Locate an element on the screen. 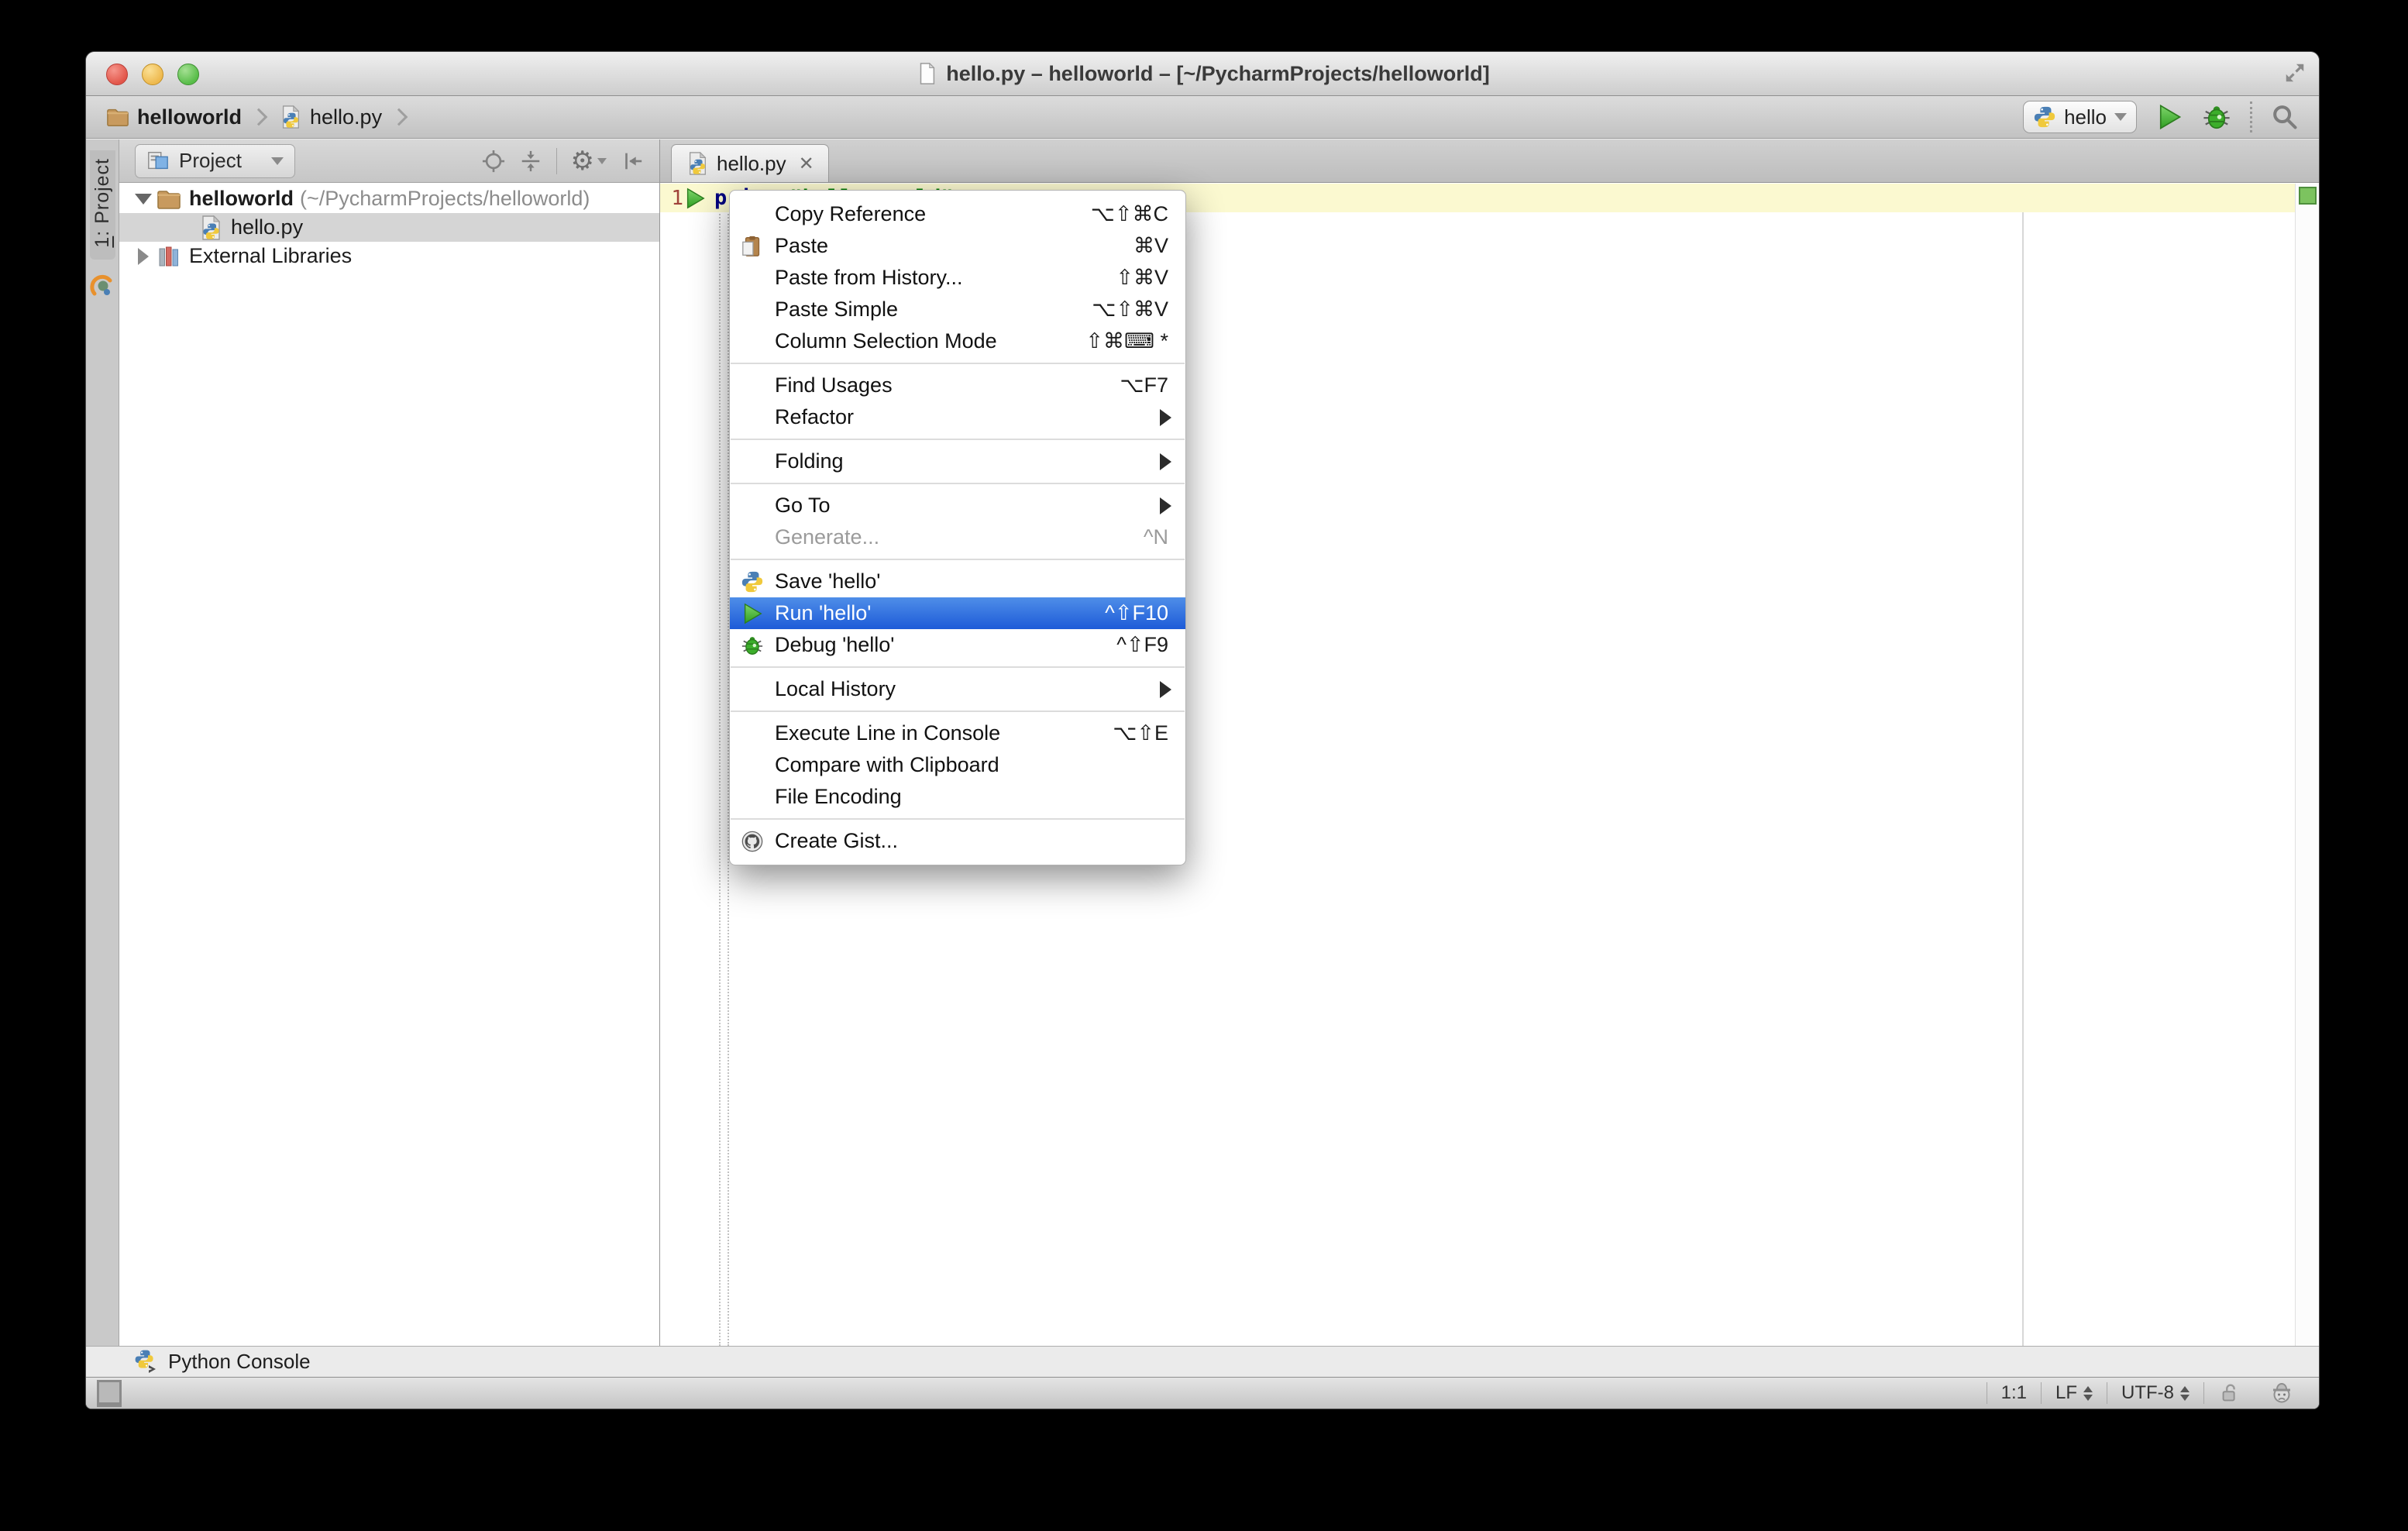 This screenshot has height=1531, width=2408. menu-item-find-usages: Find Usages ⌥F7 is located at coordinates (957, 385).